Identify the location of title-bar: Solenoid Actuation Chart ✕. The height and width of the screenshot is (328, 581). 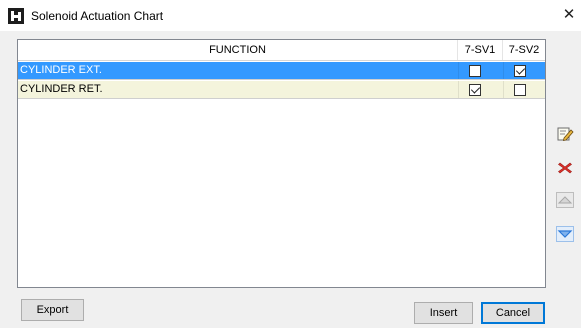
(290, 15).